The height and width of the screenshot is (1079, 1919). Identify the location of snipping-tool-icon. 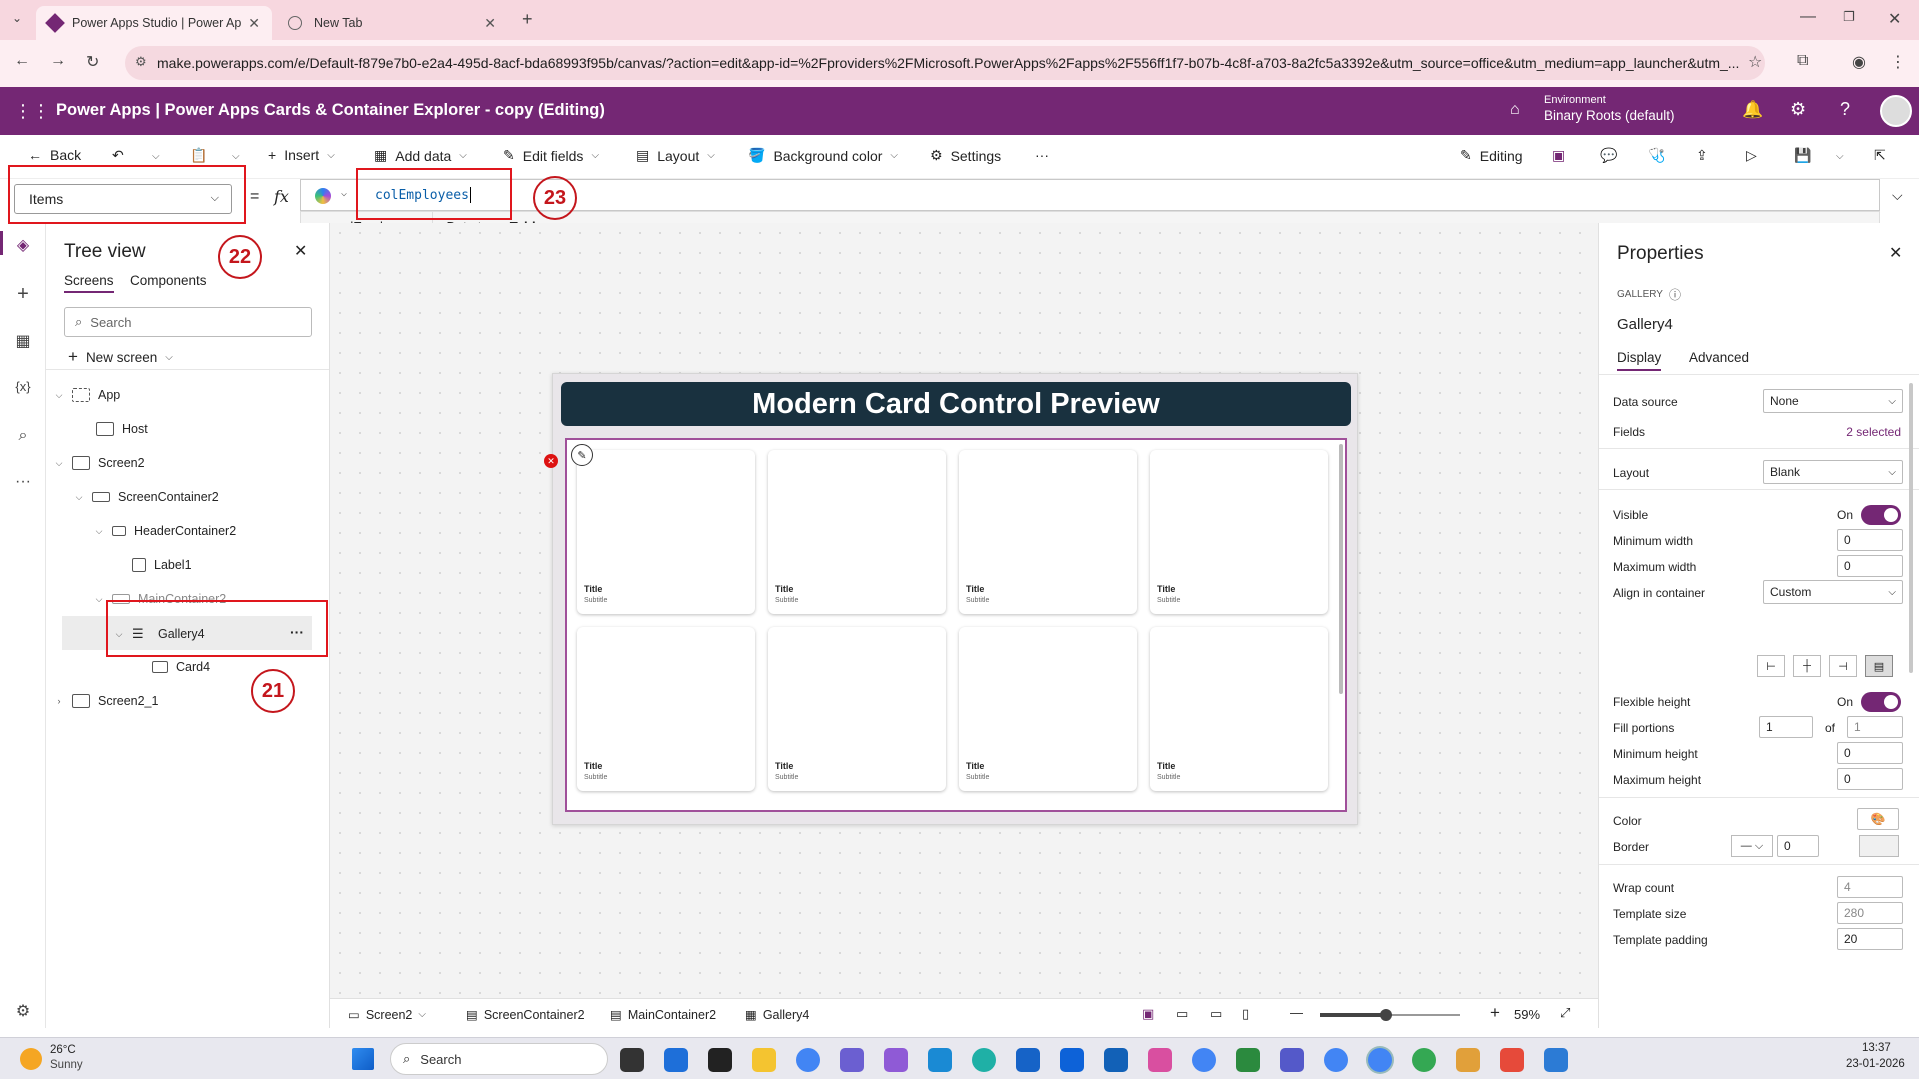
(1468, 1060).